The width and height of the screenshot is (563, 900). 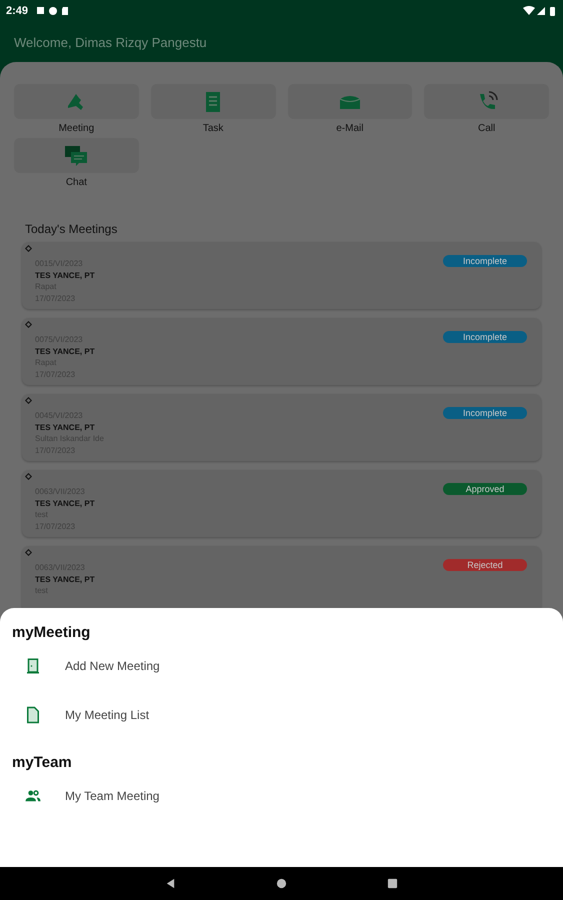 I want to click on welcome-text: Welcome, Dimas Rizqy Pangestu, so click(x=110, y=42).